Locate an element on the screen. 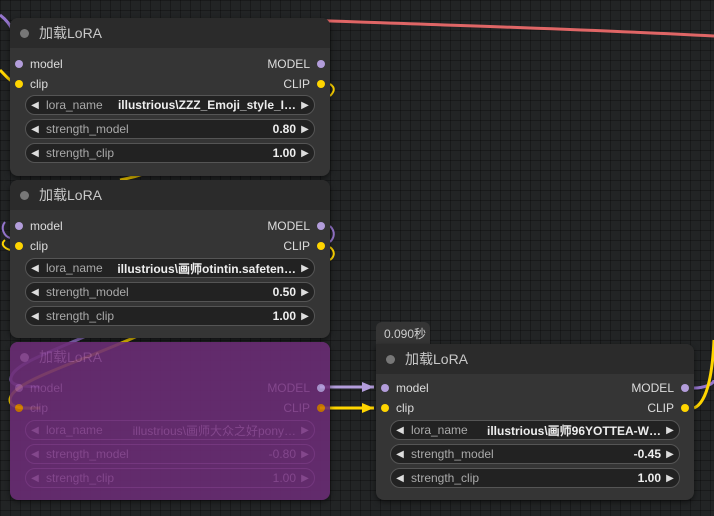 This screenshot has height=516, width=714. strength-model-number: ◀ strength_model 0.50 ▶ is located at coordinates (170, 292).